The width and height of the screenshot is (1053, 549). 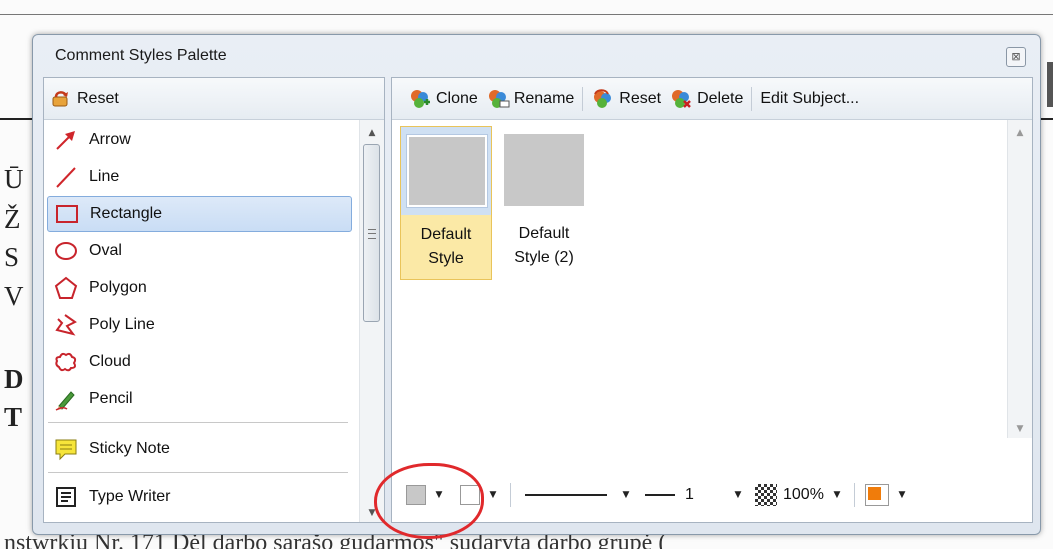 I want to click on rectangle-icon, so click(x=67, y=214).